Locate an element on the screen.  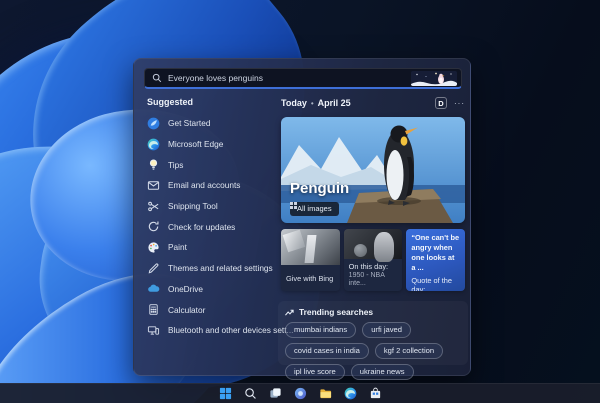
suggested-item-label: OneDrive is located at coordinates (186, 288).